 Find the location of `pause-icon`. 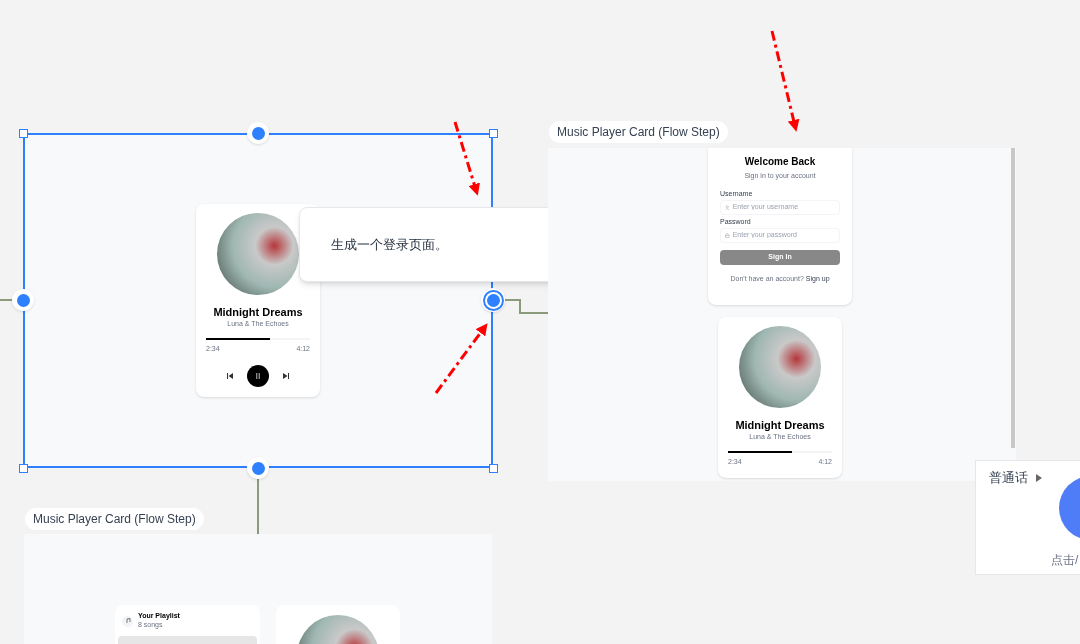

pause-icon is located at coordinates (258, 375).